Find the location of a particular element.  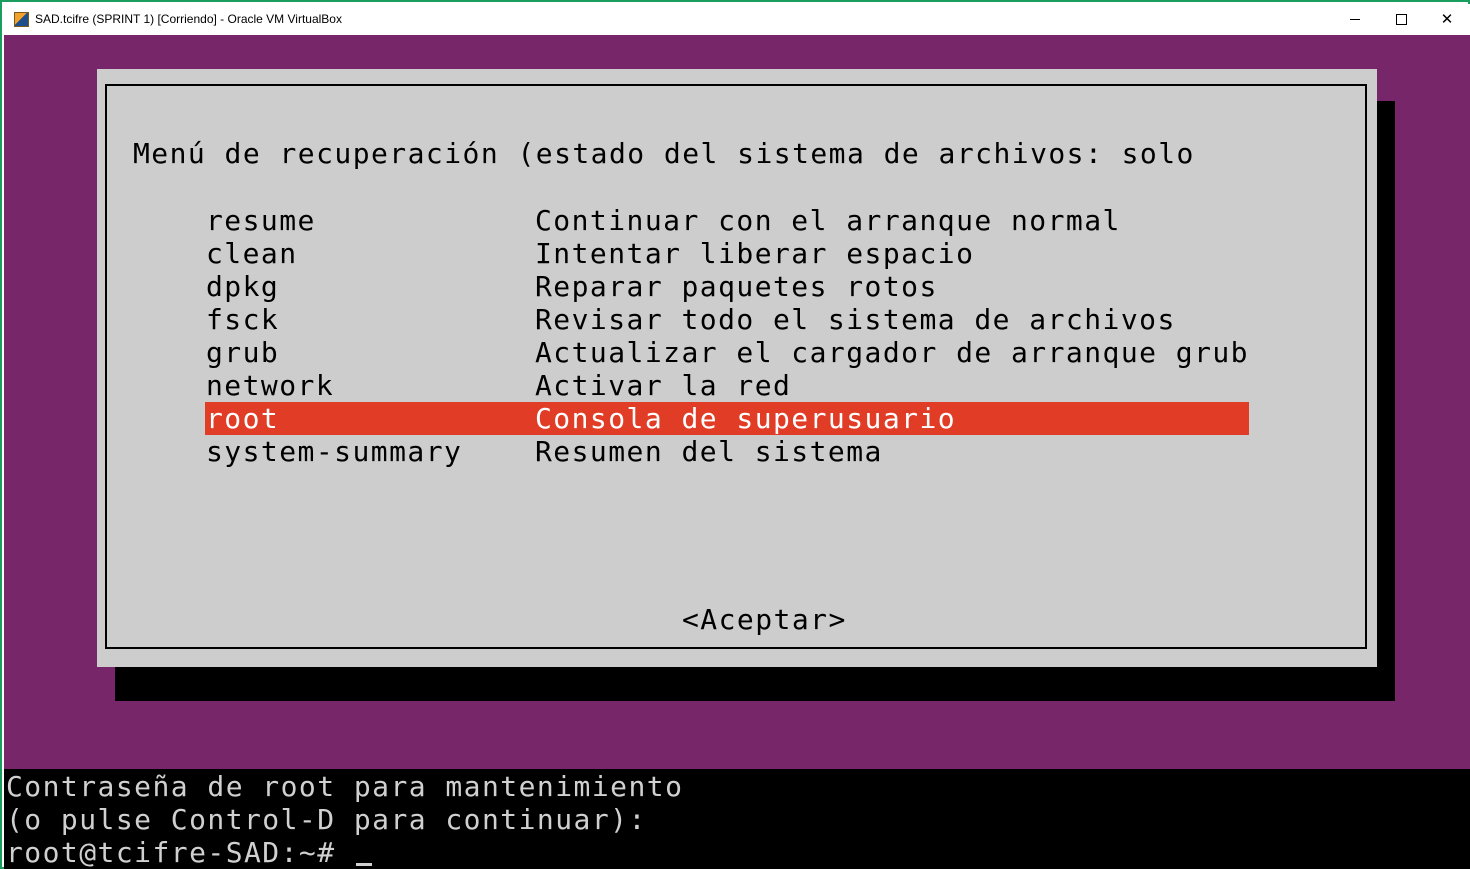

menu-item-dpkg: dpkg Reparar paquetes rotos is located at coordinates (727, 286).